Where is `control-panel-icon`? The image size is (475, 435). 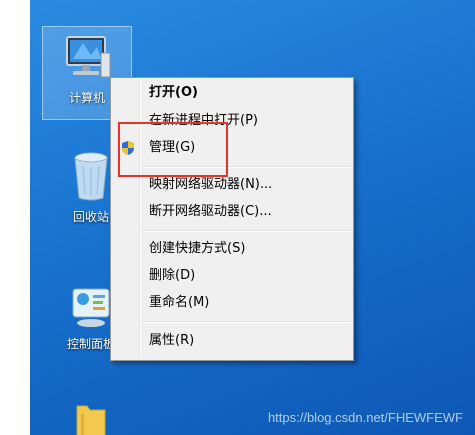
control-panel-icon is located at coordinates (91, 307).